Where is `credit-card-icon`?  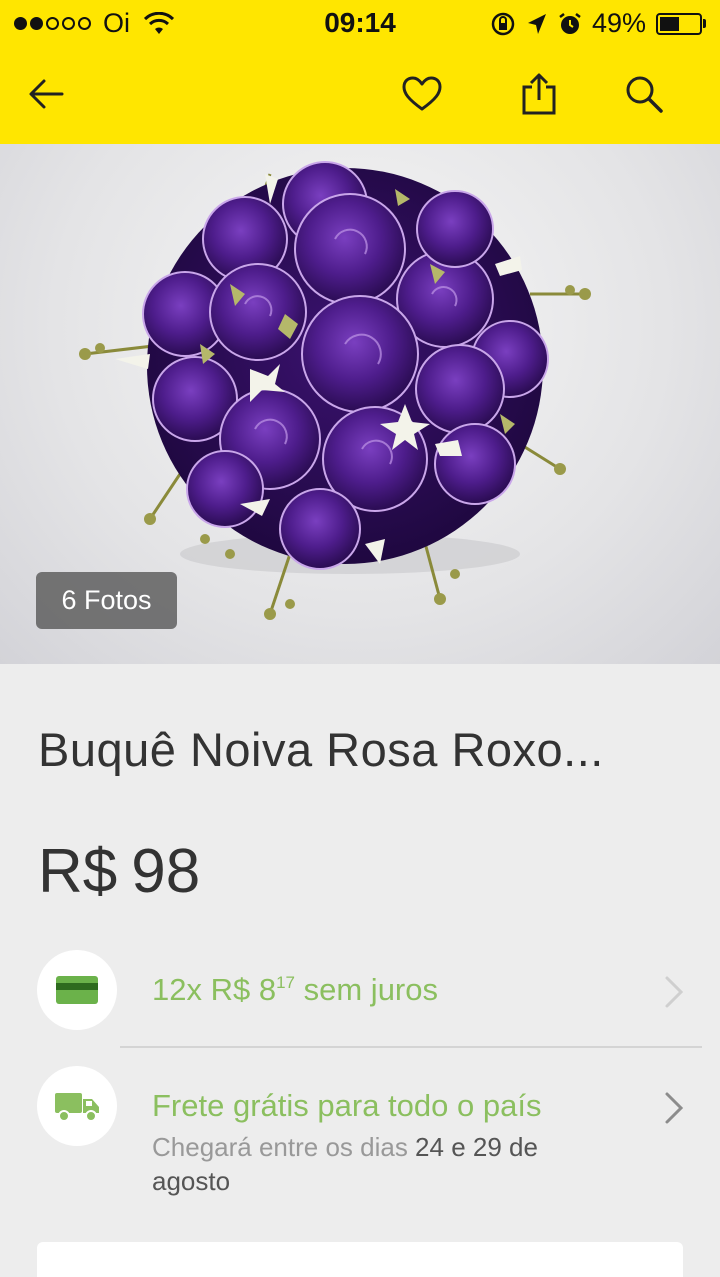 credit-card-icon is located at coordinates (77, 990).